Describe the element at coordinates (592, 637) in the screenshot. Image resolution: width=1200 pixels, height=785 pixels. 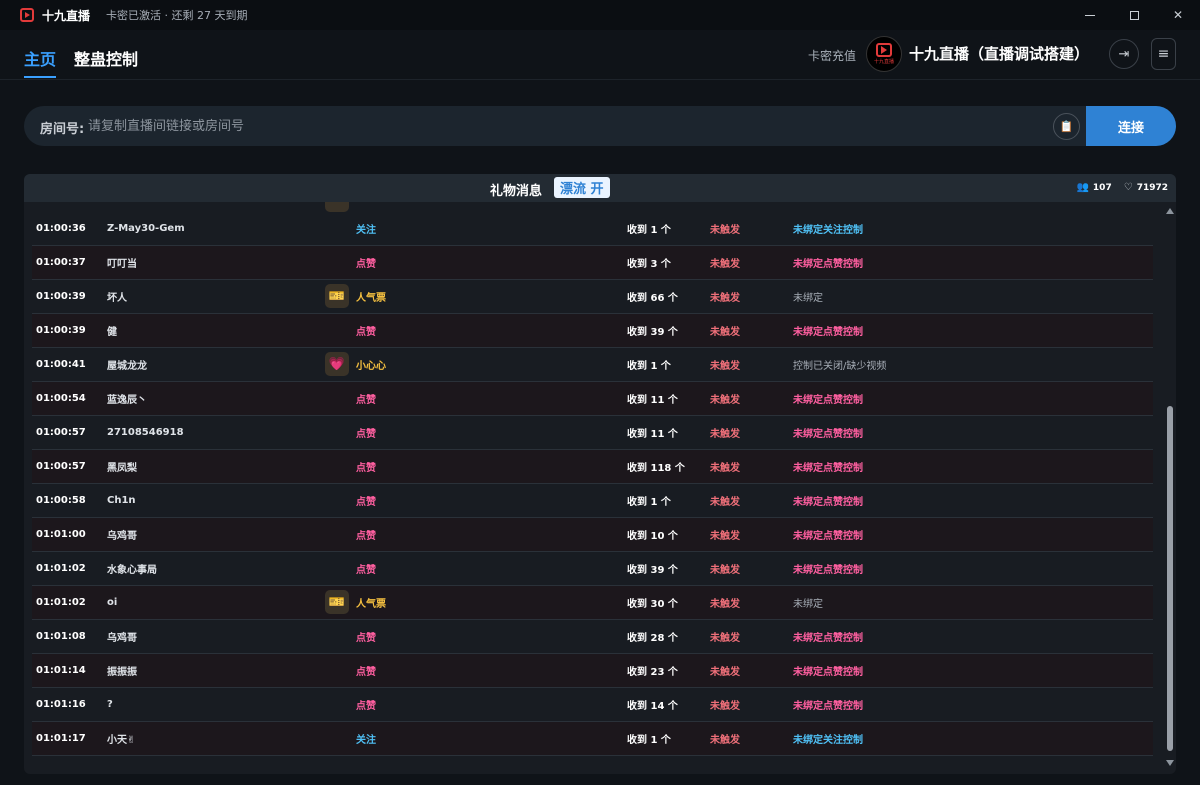
I see `table-row: 01:01:08 乌鸡哥 点赞 收到 28 个 未触发 未绑定点赞控制` at that location.